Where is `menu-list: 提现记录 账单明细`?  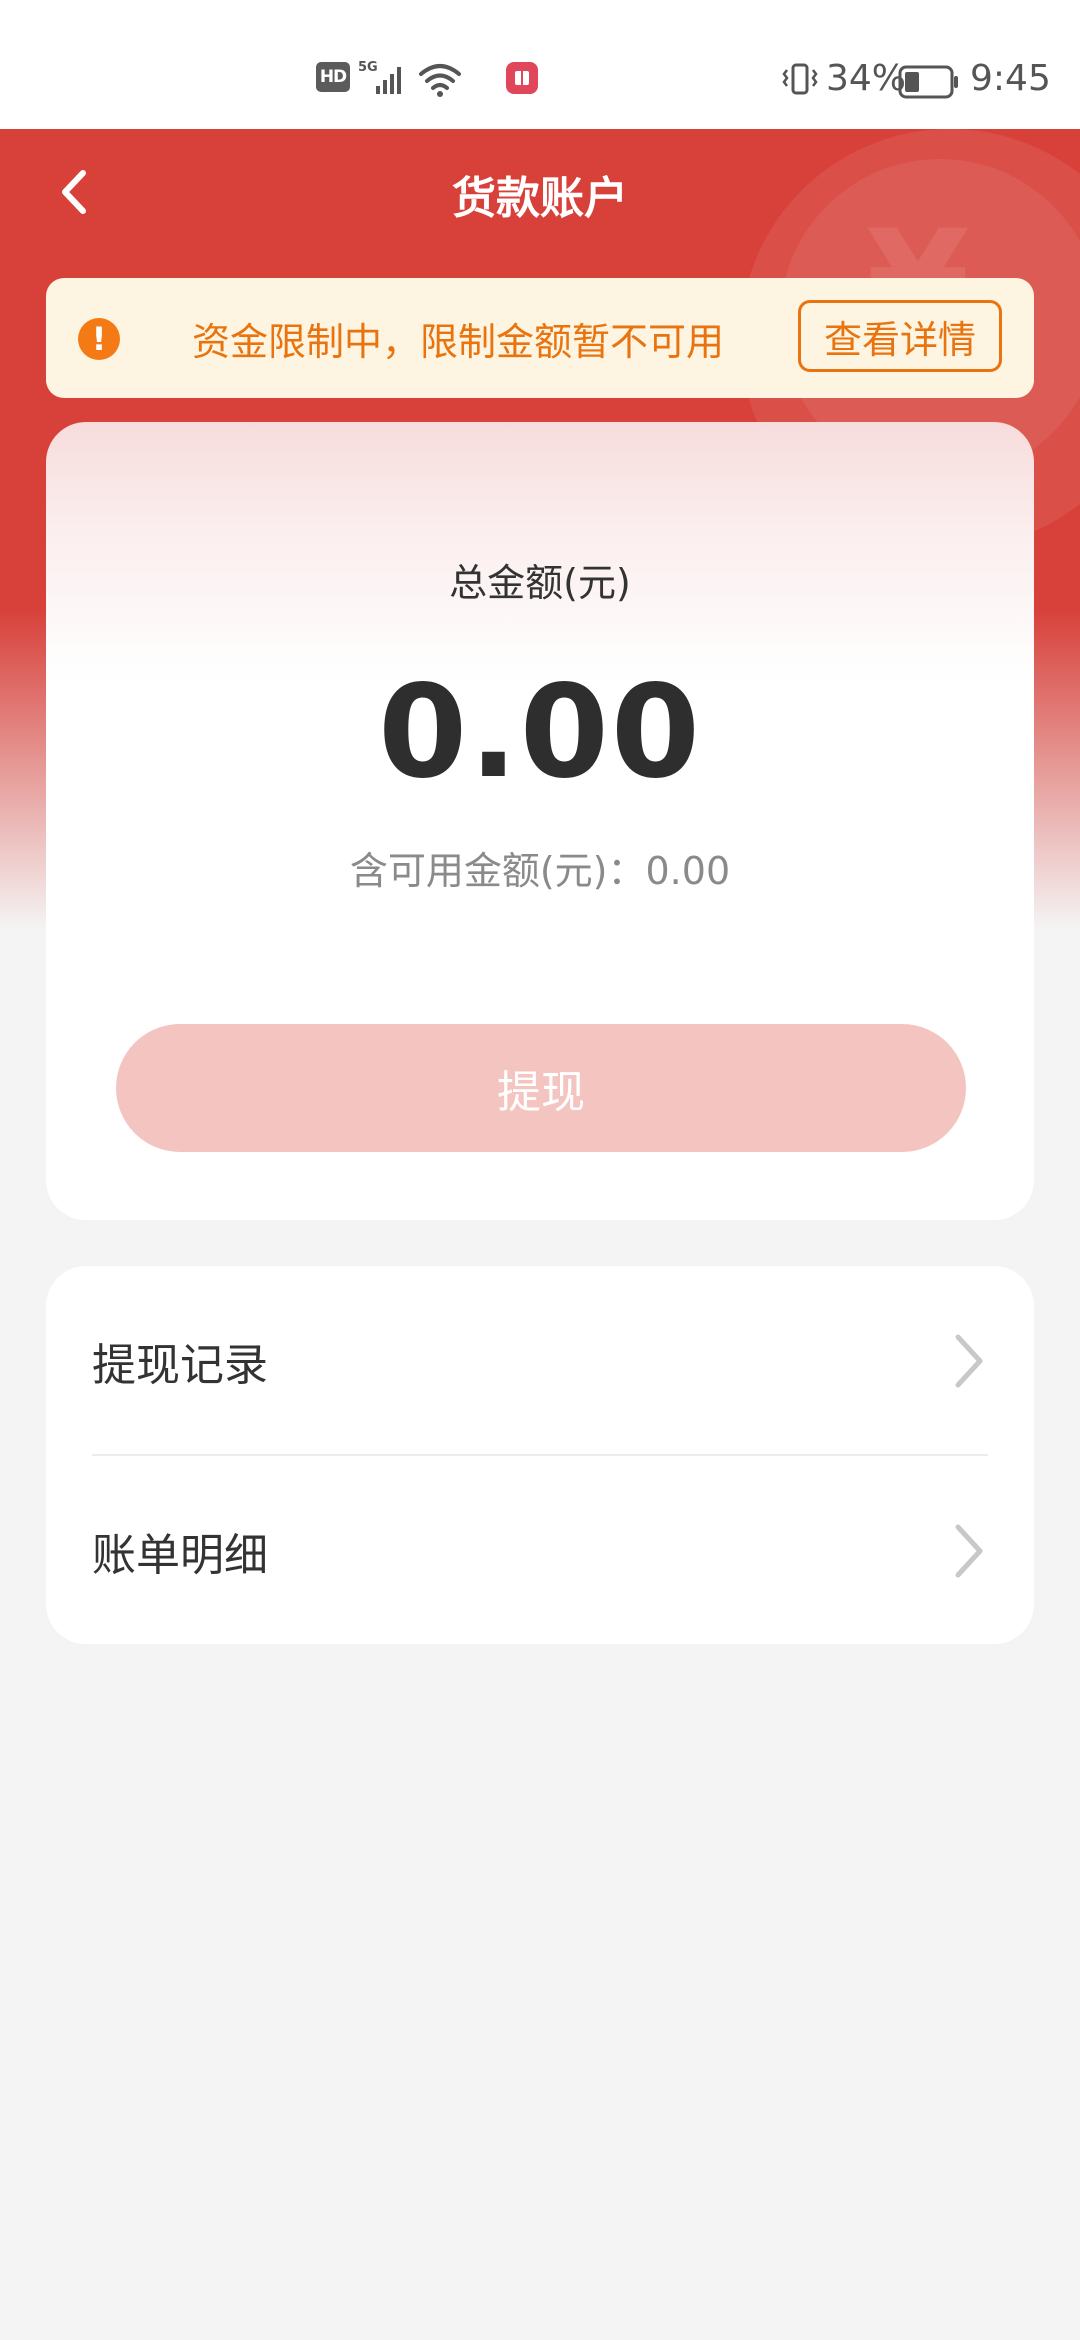 menu-list: 提现记录 账单明细 is located at coordinates (540, 1455).